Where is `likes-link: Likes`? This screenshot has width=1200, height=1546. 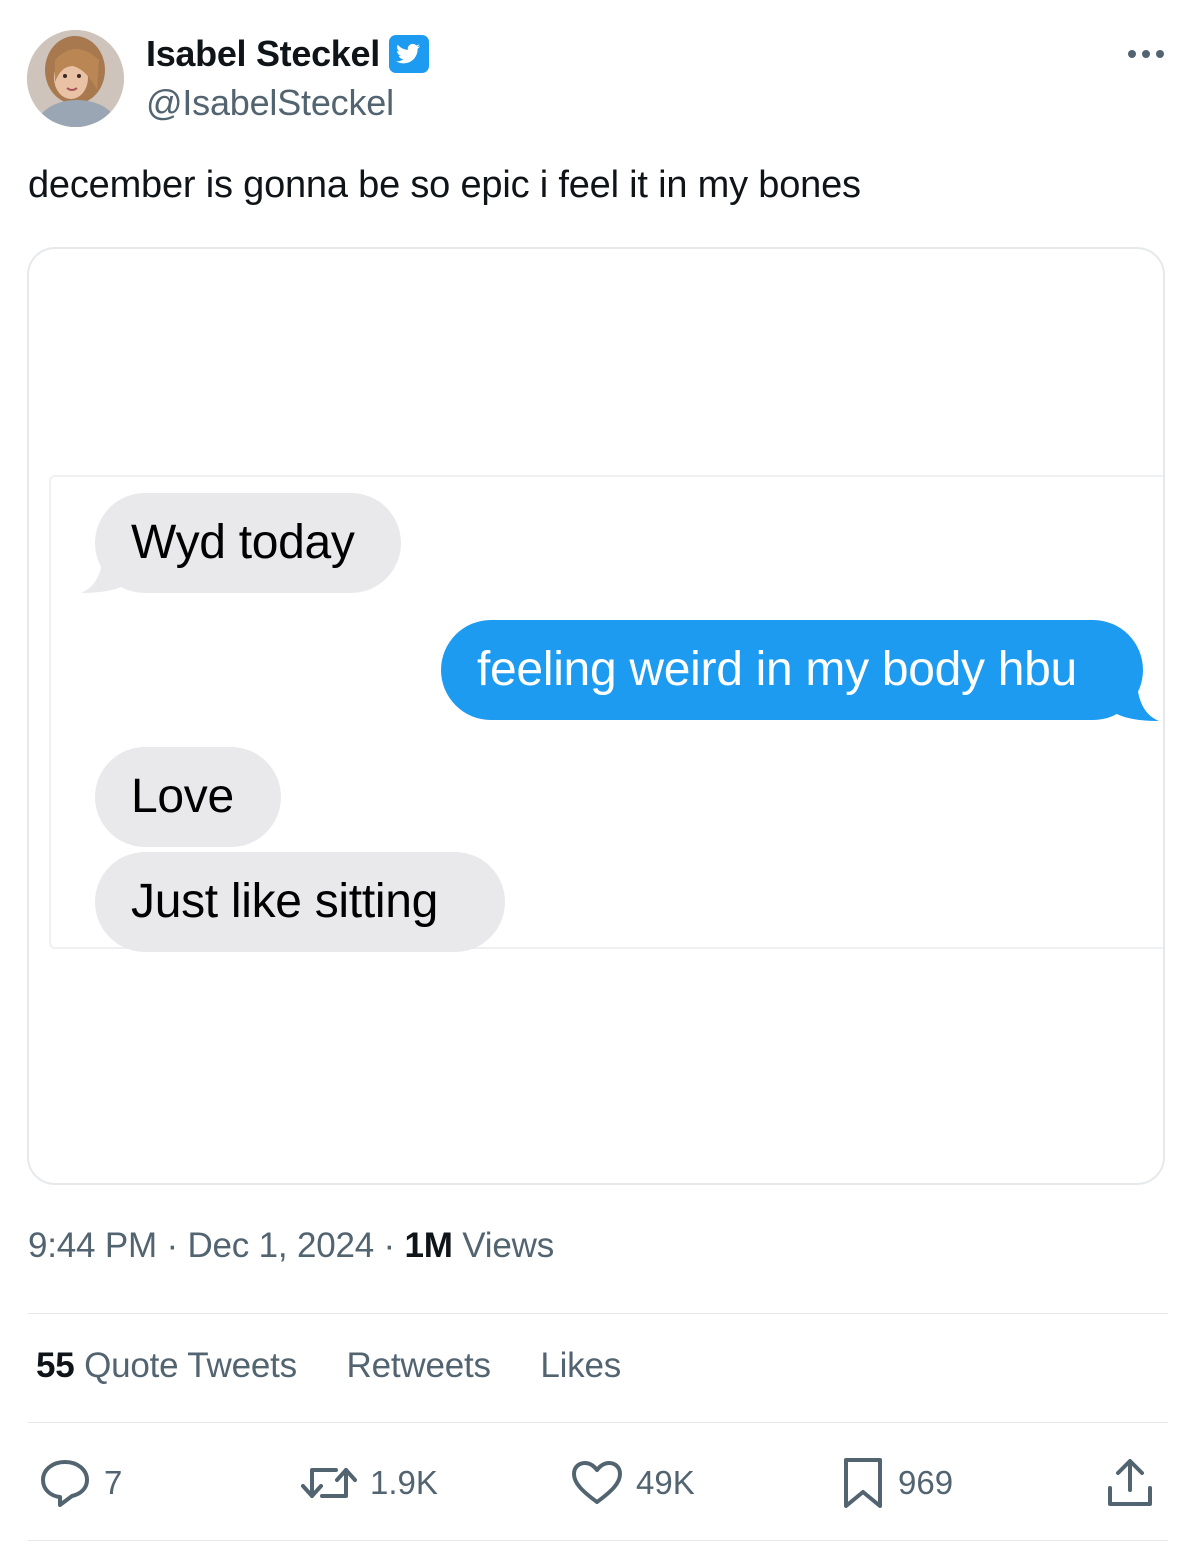
likes-link: Likes is located at coordinates (580, 1365).